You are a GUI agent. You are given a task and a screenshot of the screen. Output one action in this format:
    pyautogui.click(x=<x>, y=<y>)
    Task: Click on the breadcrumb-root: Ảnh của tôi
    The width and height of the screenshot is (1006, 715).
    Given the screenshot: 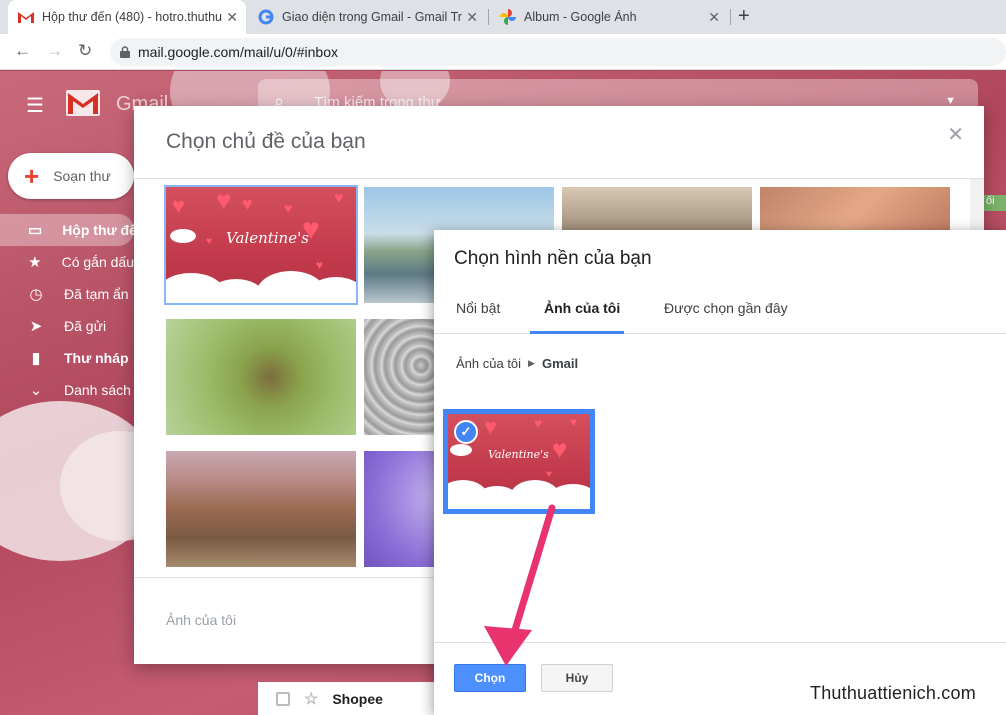 What is the action you would take?
    pyautogui.click(x=488, y=363)
    